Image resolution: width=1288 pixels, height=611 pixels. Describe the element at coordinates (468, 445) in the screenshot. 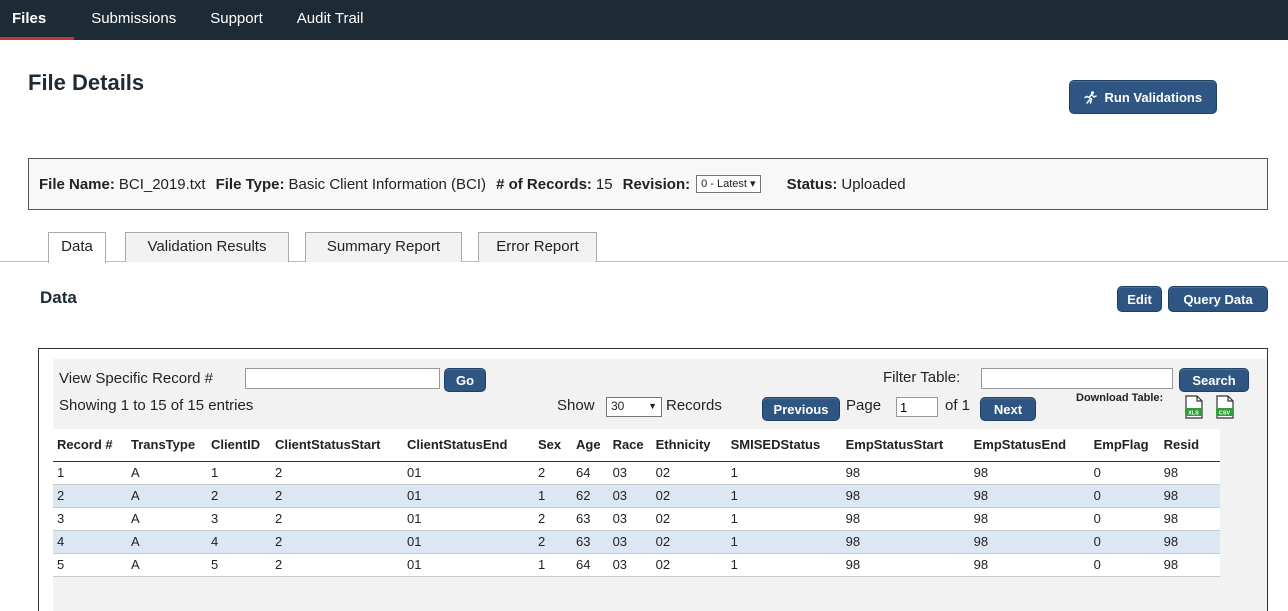

I see `column-header: ClientStatusEnd` at that location.